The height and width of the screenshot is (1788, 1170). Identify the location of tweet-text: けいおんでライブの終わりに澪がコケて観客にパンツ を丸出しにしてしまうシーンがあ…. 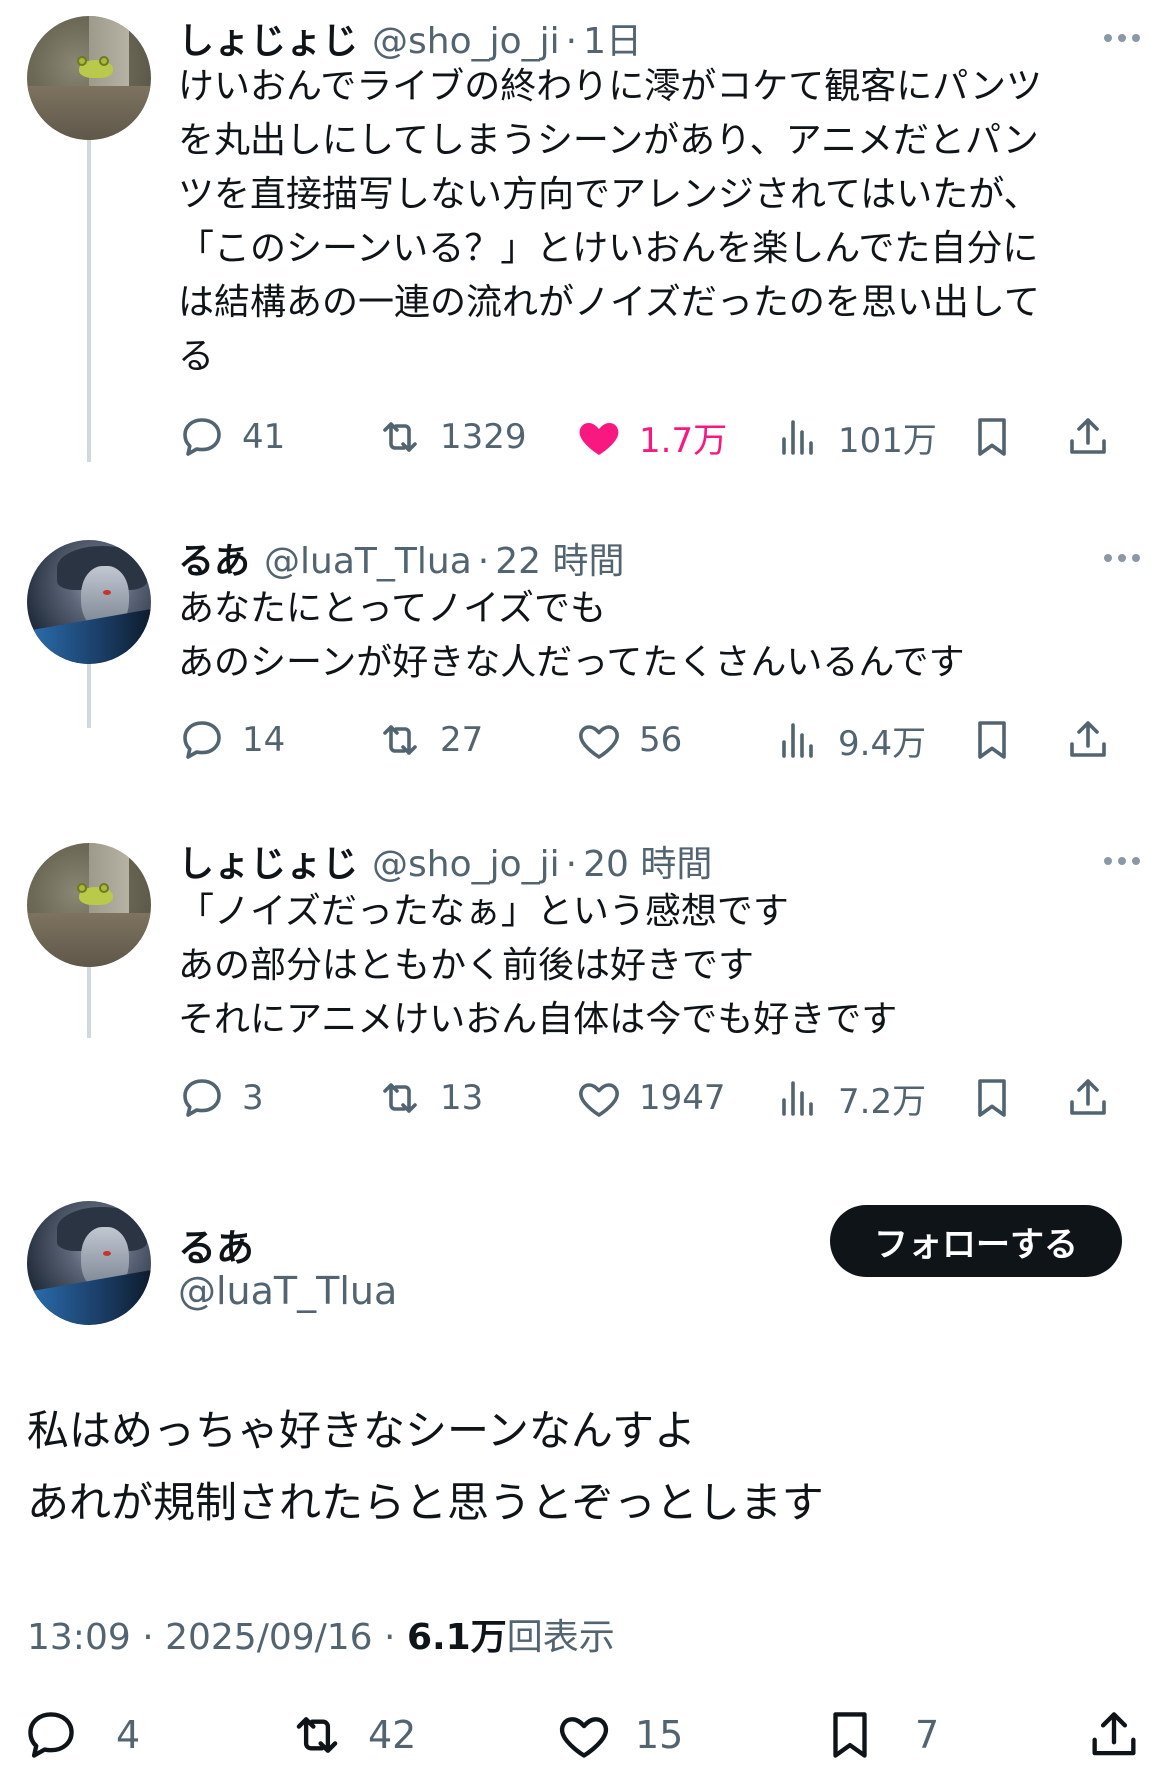
(610, 221).